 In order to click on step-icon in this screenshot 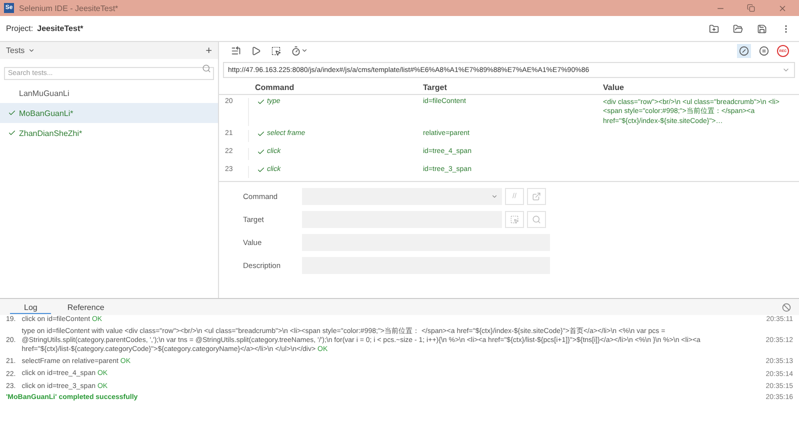, I will do `click(276, 51)`.